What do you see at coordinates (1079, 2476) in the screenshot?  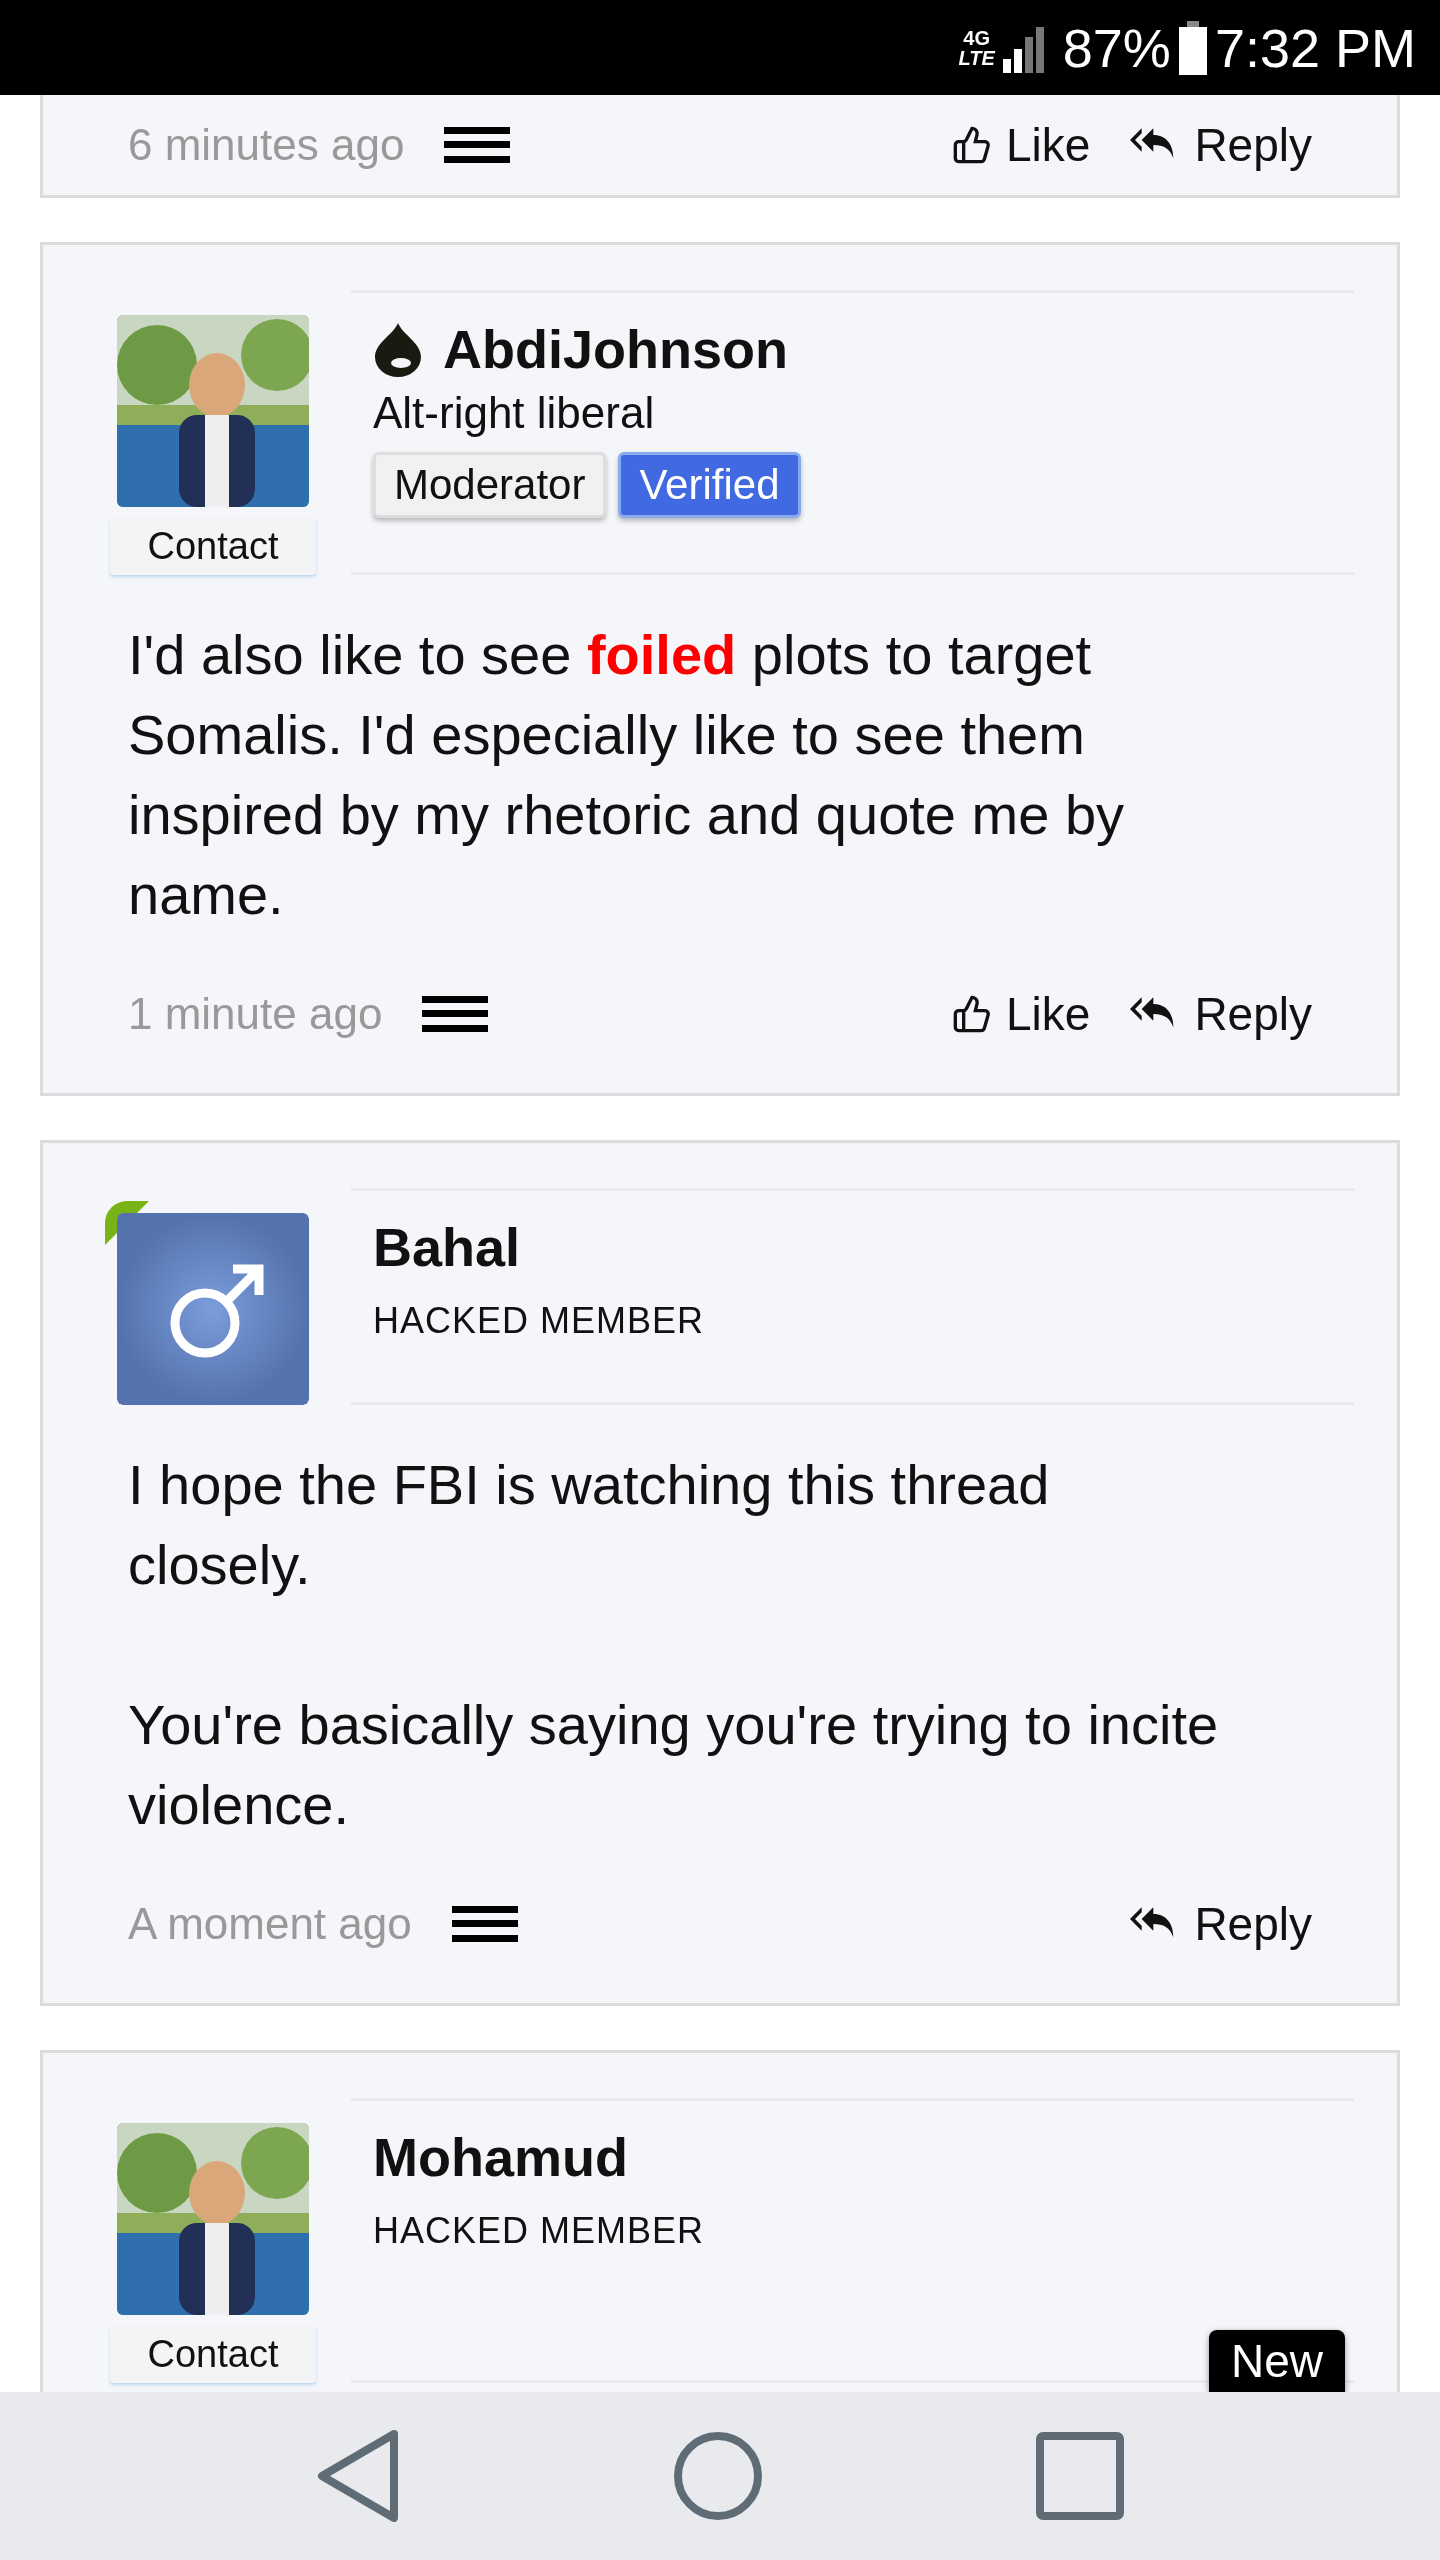 I see `recent-apps-icon` at bounding box center [1079, 2476].